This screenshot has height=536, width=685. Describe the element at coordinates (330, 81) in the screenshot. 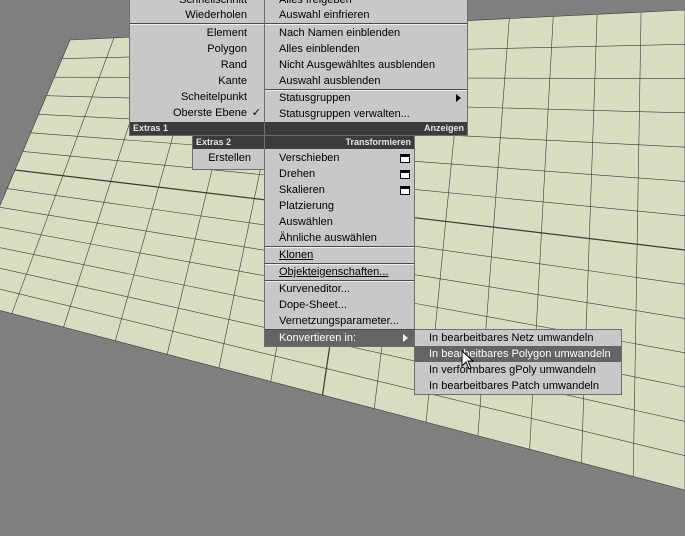

I see `menu-item-label: Auswahl ausblenden` at that location.